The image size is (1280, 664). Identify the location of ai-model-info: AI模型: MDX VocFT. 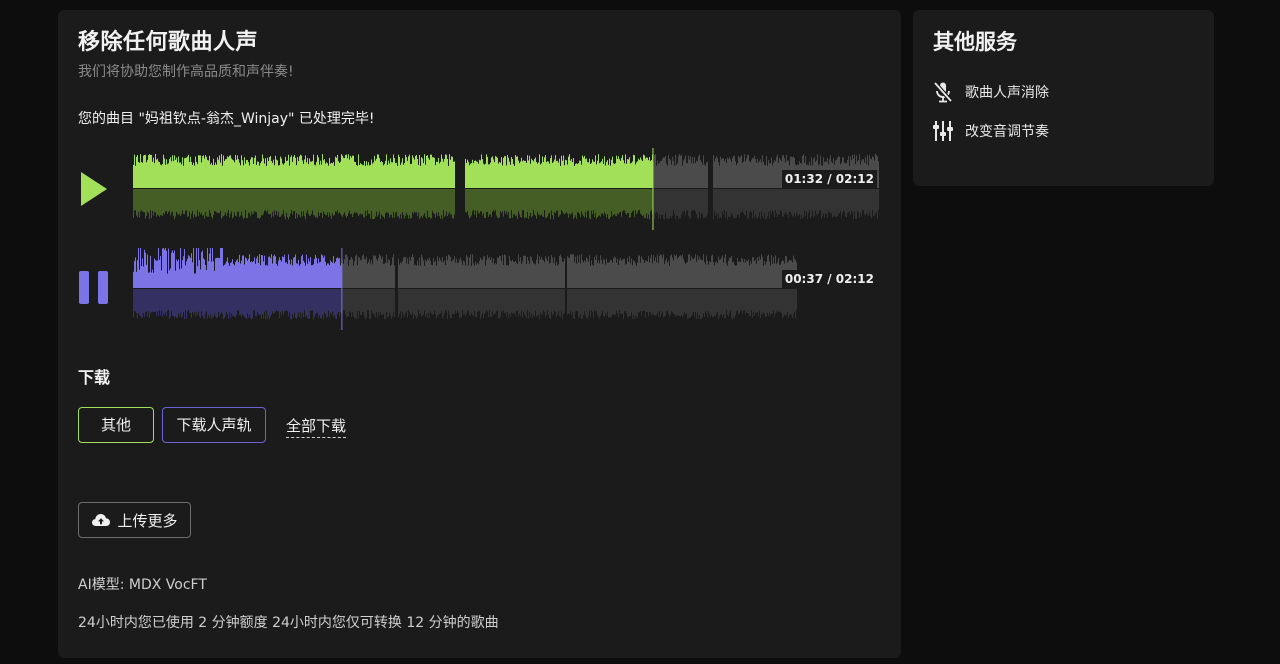
(142, 585).